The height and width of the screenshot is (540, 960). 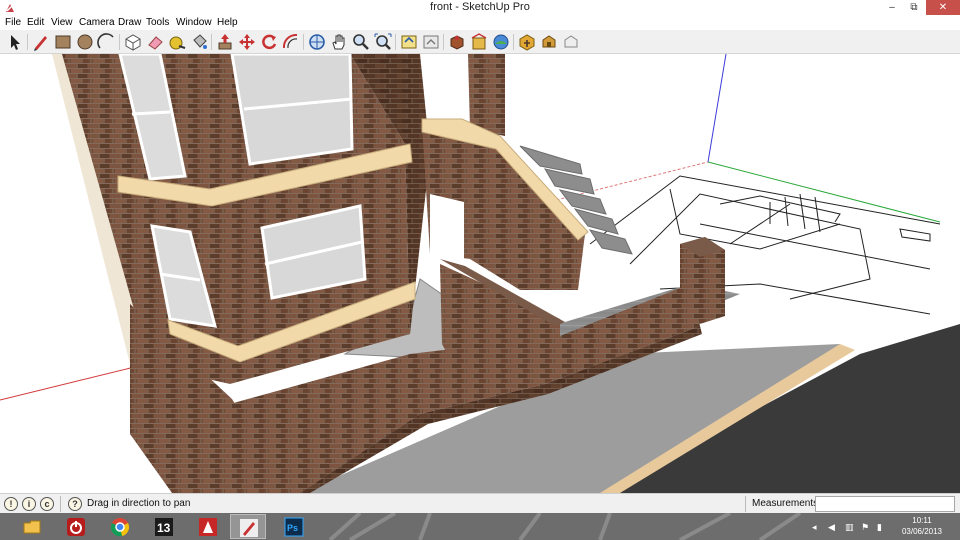 What do you see at coordinates (248, 526) in the screenshot?
I see `sketchup-icon` at bounding box center [248, 526].